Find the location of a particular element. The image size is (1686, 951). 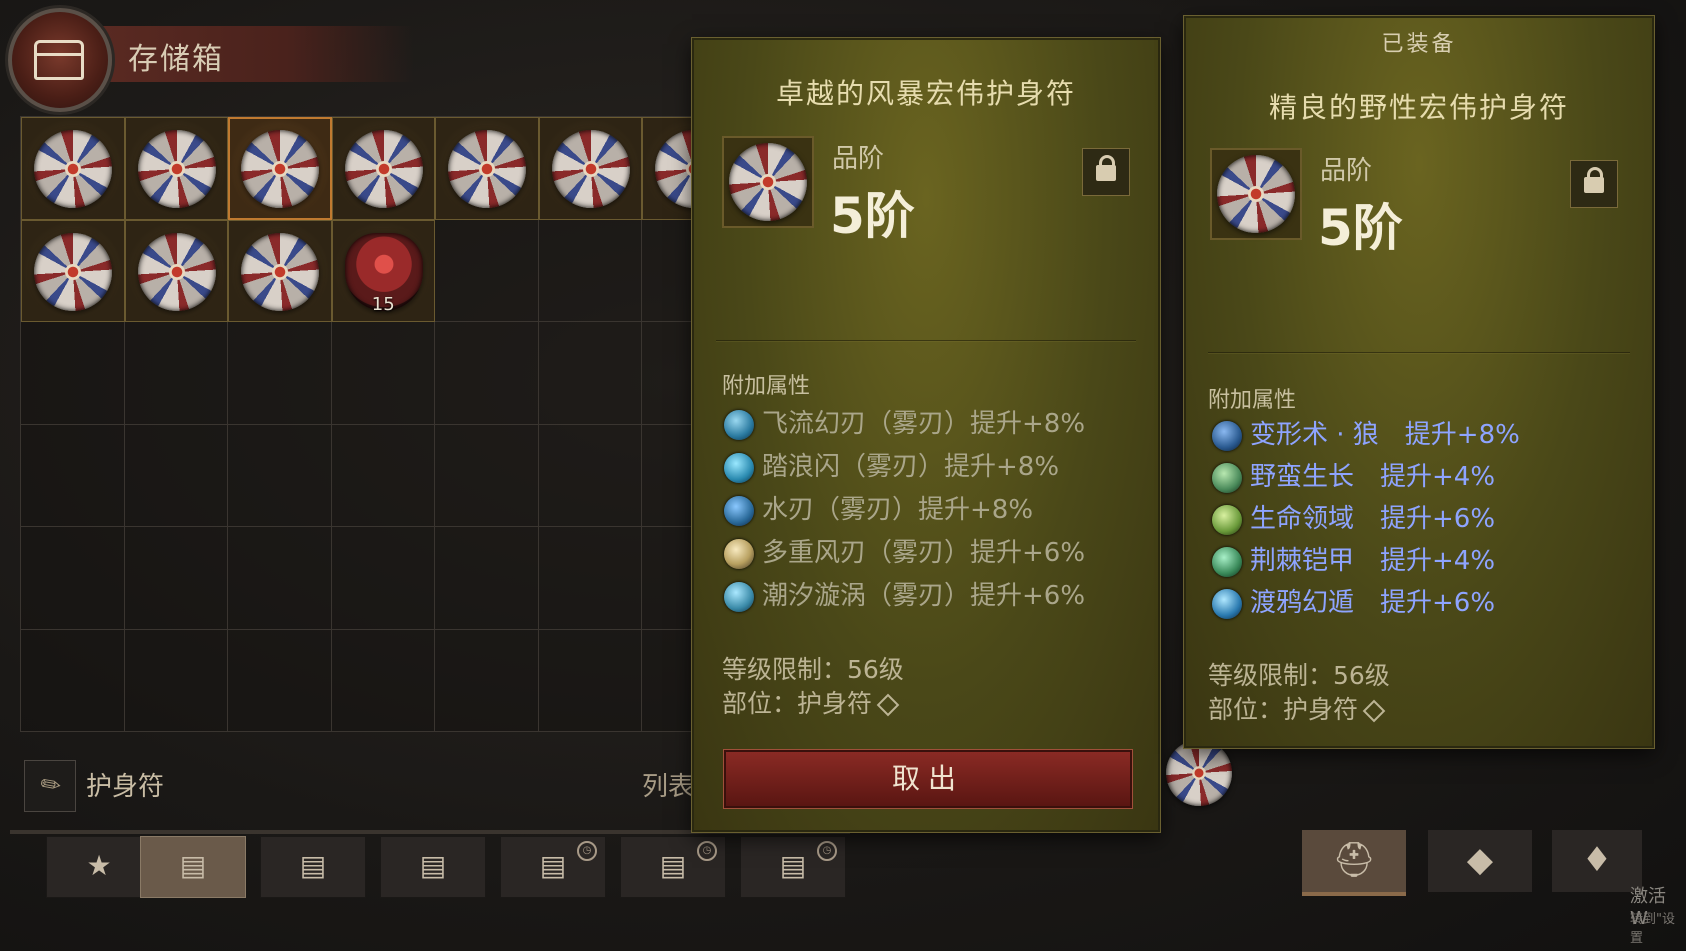

tab-favorites: ★ is located at coordinates (99, 867).